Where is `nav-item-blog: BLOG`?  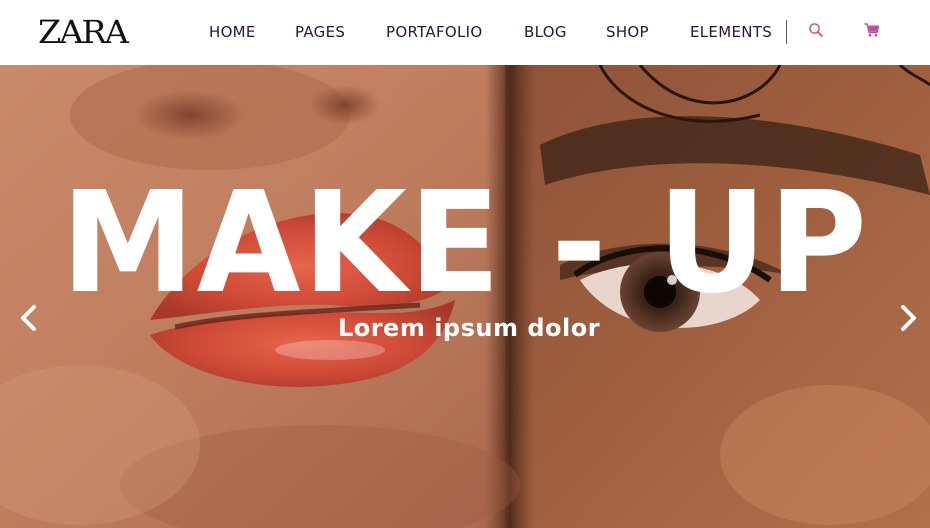
nav-item-blog: BLOG is located at coordinates (545, 32).